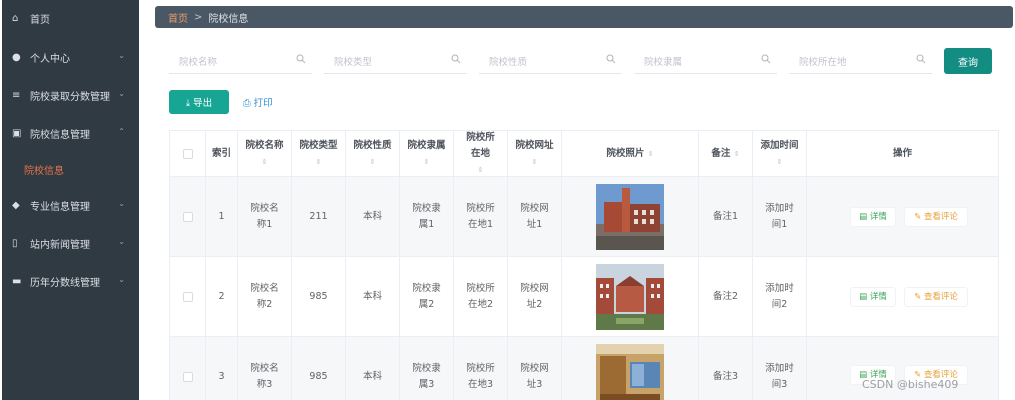 This screenshot has height=400, width=1015. Describe the element at coordinates (60, 207) in the screenshot. I see `sidebar-item-label: 专业信息管理` at that location.